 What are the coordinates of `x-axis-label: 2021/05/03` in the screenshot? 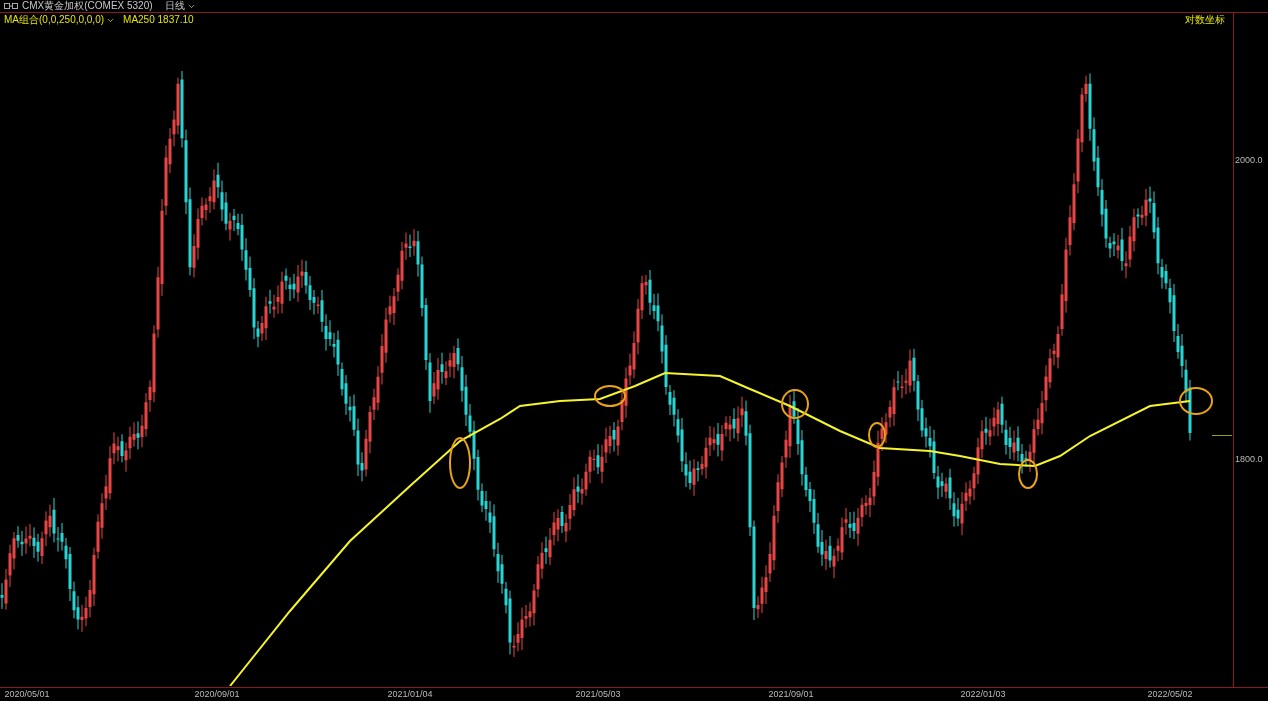 It's located at (598, 694).